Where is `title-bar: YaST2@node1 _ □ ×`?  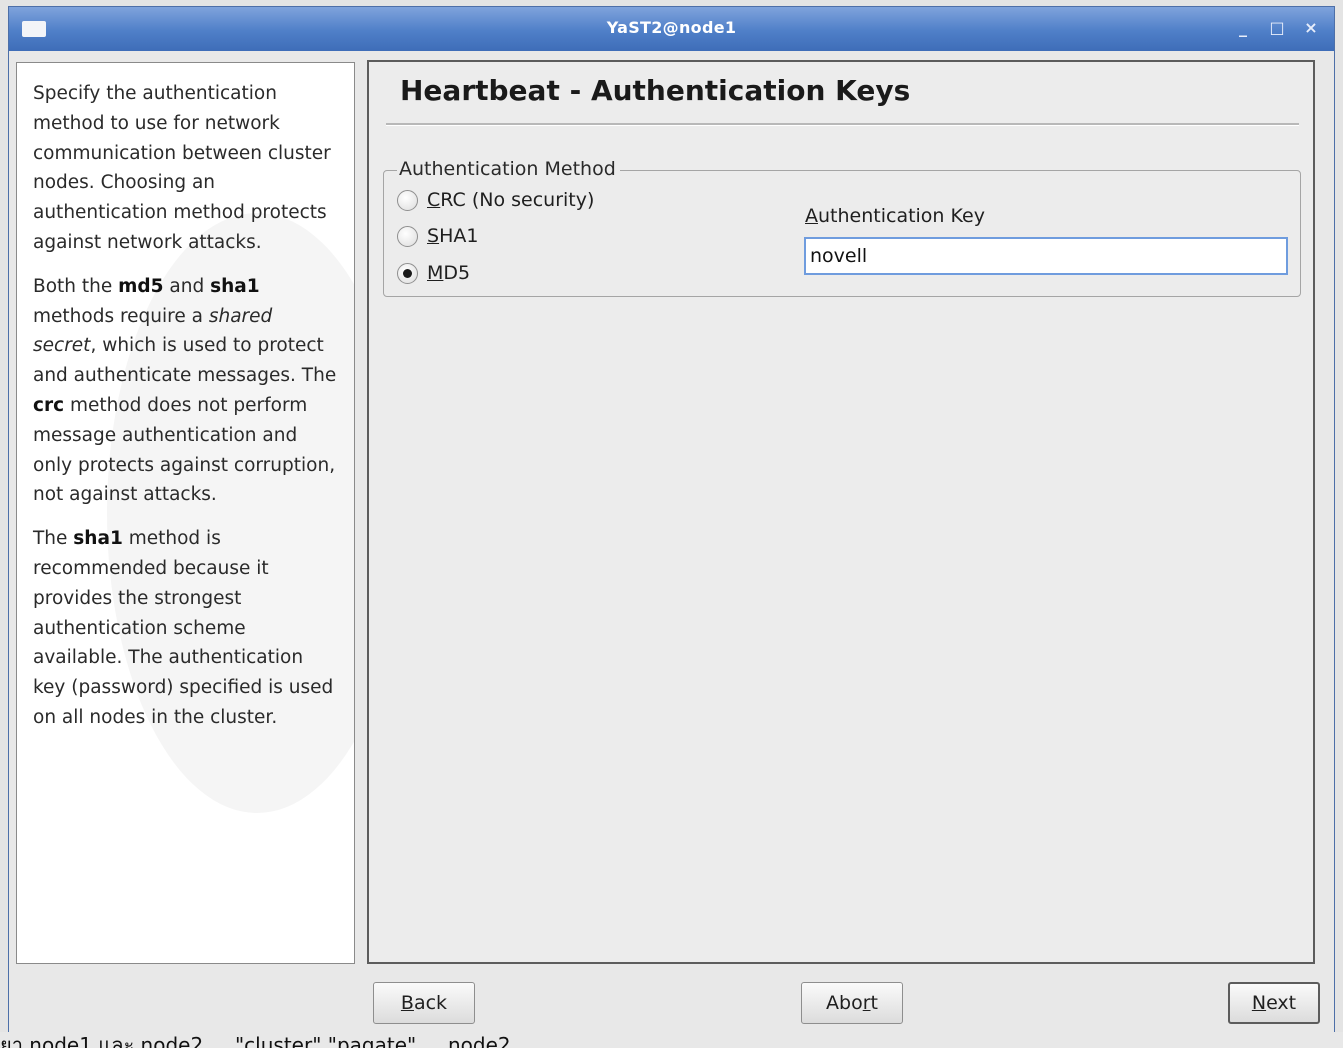 title-bar: YaST2@node1 _ □ × is located at coordinates (671, 29).